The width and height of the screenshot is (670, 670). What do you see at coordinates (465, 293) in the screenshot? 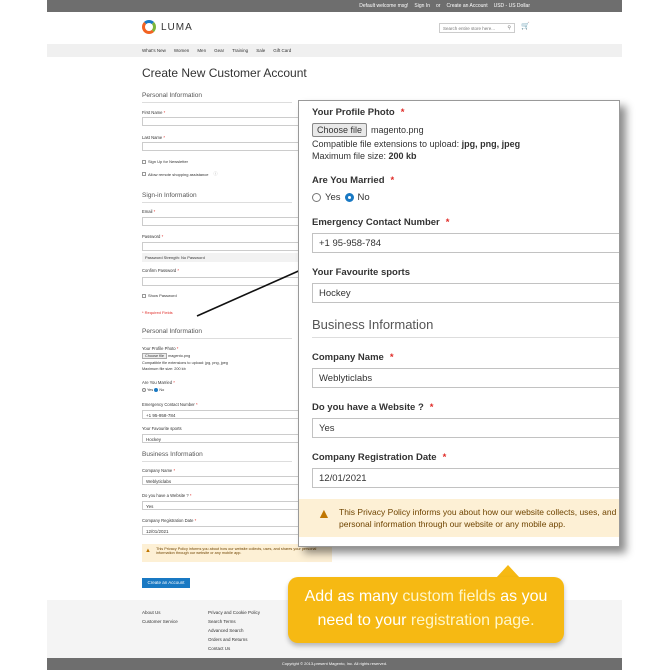
I see `favourite-sports-field: Hockey` at bounding box center [465, 293].